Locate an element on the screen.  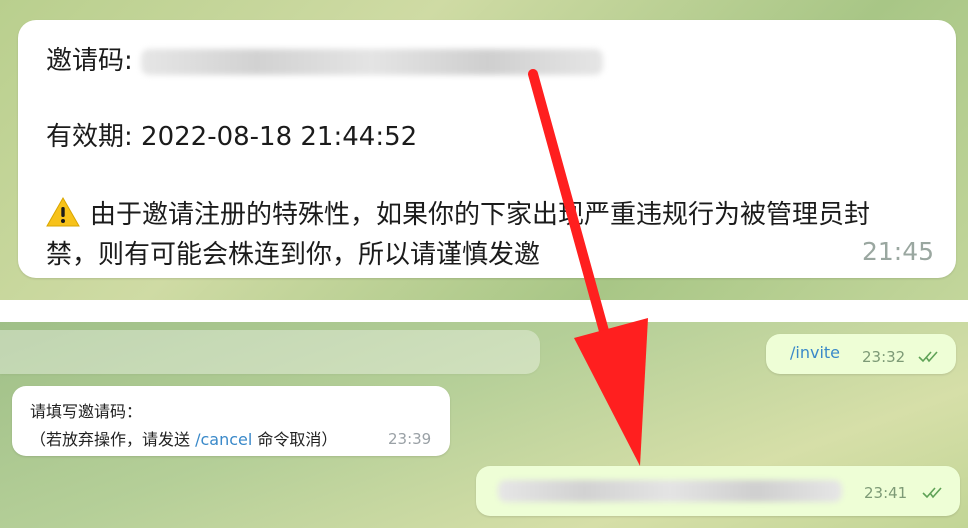
expiry-line: 有效期: 2022-08-18 21:44:52 is located at coordinates (232, 137).